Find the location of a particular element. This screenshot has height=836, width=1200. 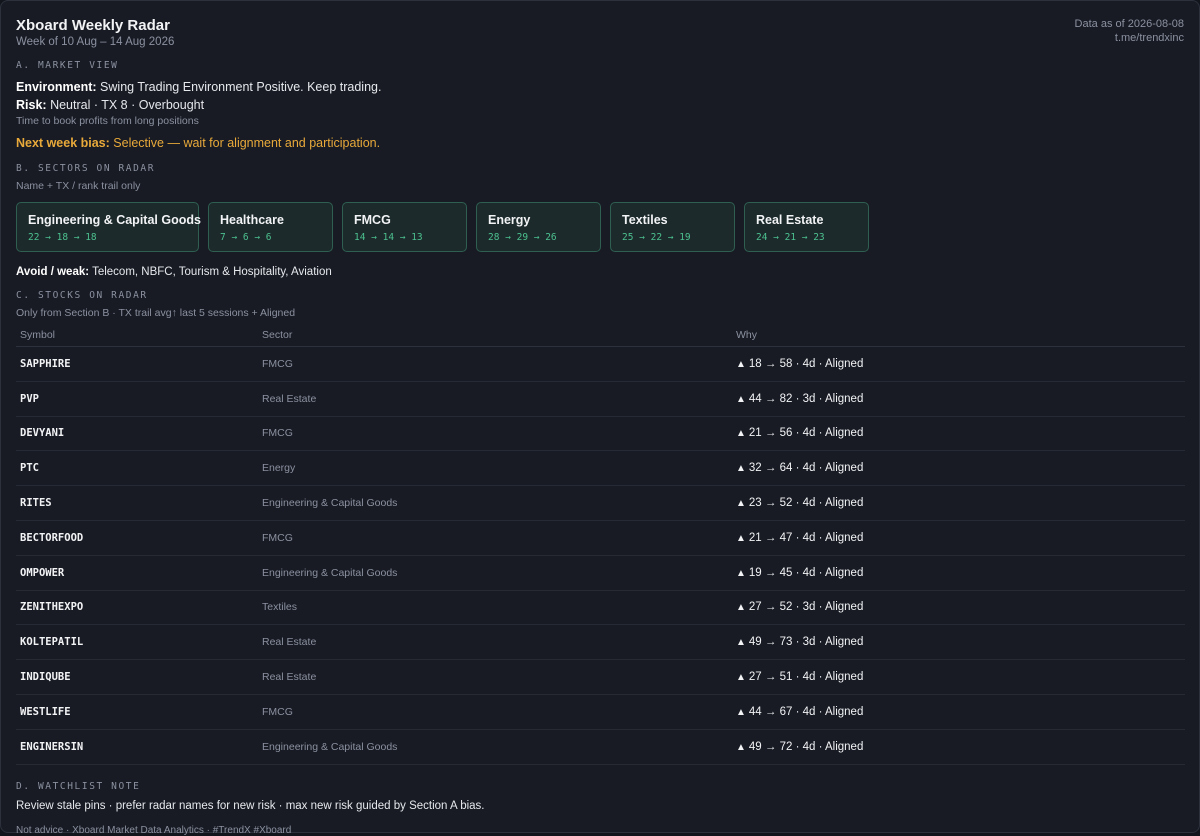

table-row: DEVYANI FMCG ▲ 21 → 56 · 4d · Aligned is located at coordinates (600, 434).